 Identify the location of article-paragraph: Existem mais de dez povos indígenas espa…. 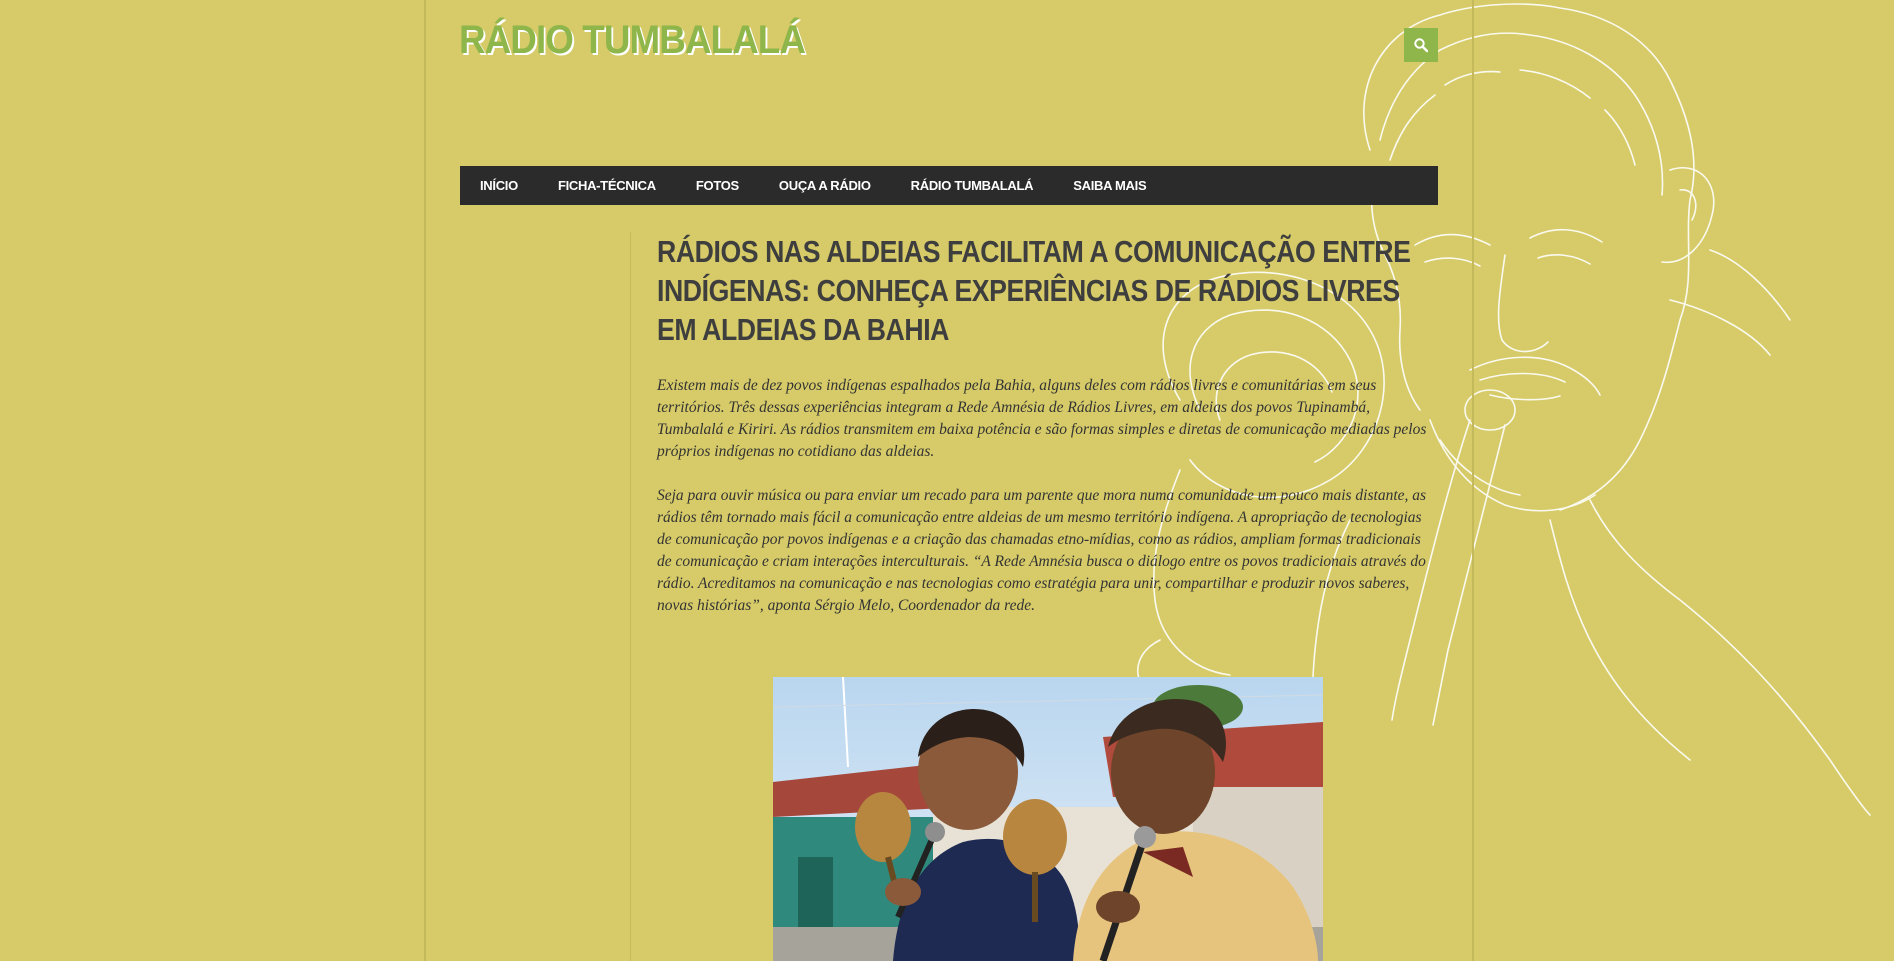
(1042, 418).